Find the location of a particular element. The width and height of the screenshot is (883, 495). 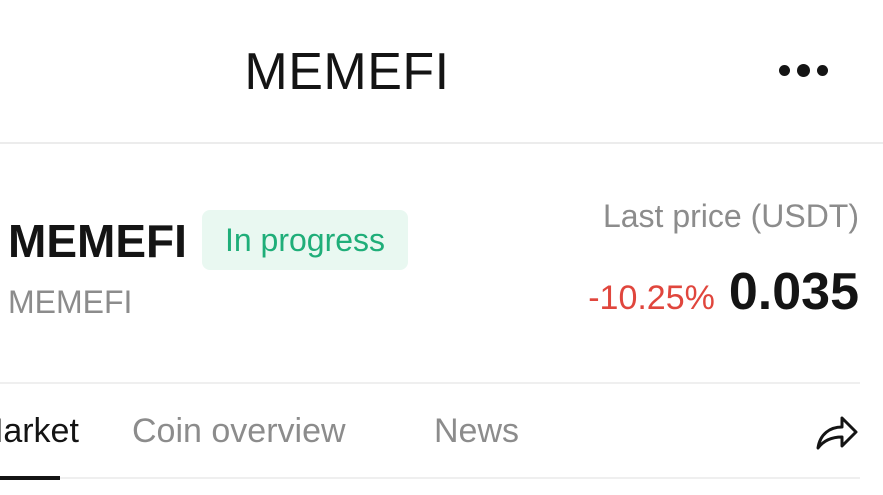

share-button is located at coordinates (836, 432).